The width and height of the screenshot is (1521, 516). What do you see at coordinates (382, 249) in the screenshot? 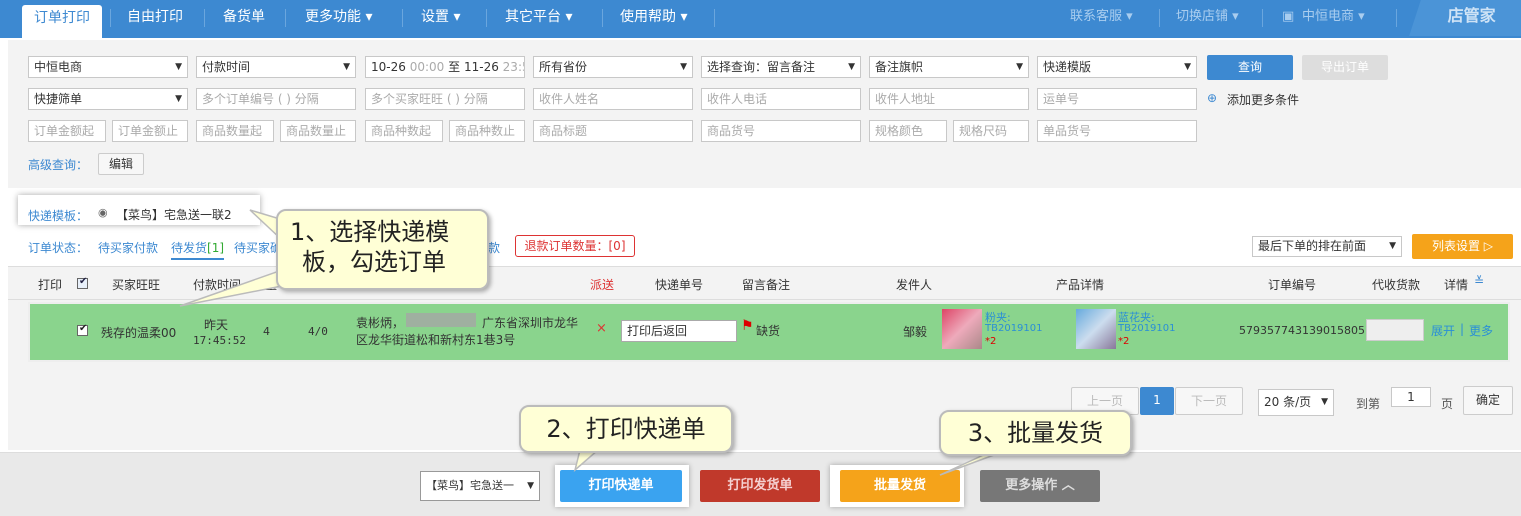
I see `callout-step-1: 1、选择快递模 板，勾选订单` at bounding box center [382, 249].